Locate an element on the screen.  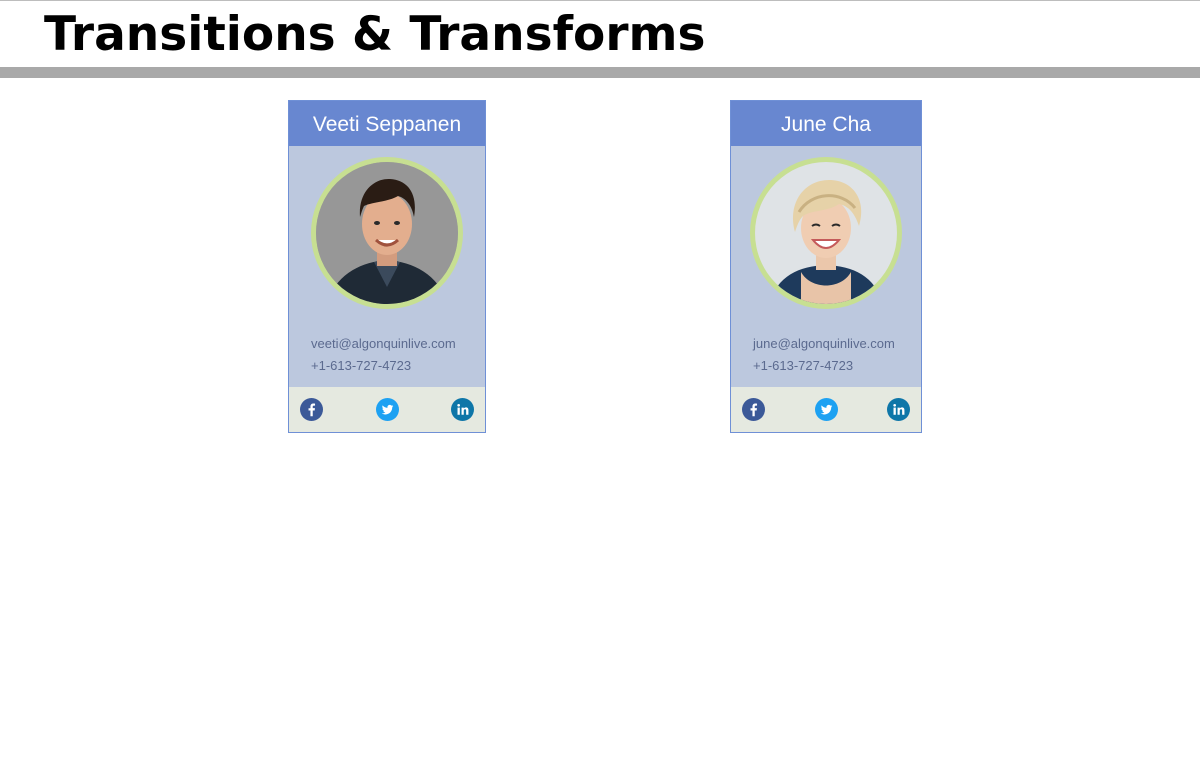
page-title: Transitions & Transforms is located at coordinates (375, 34).